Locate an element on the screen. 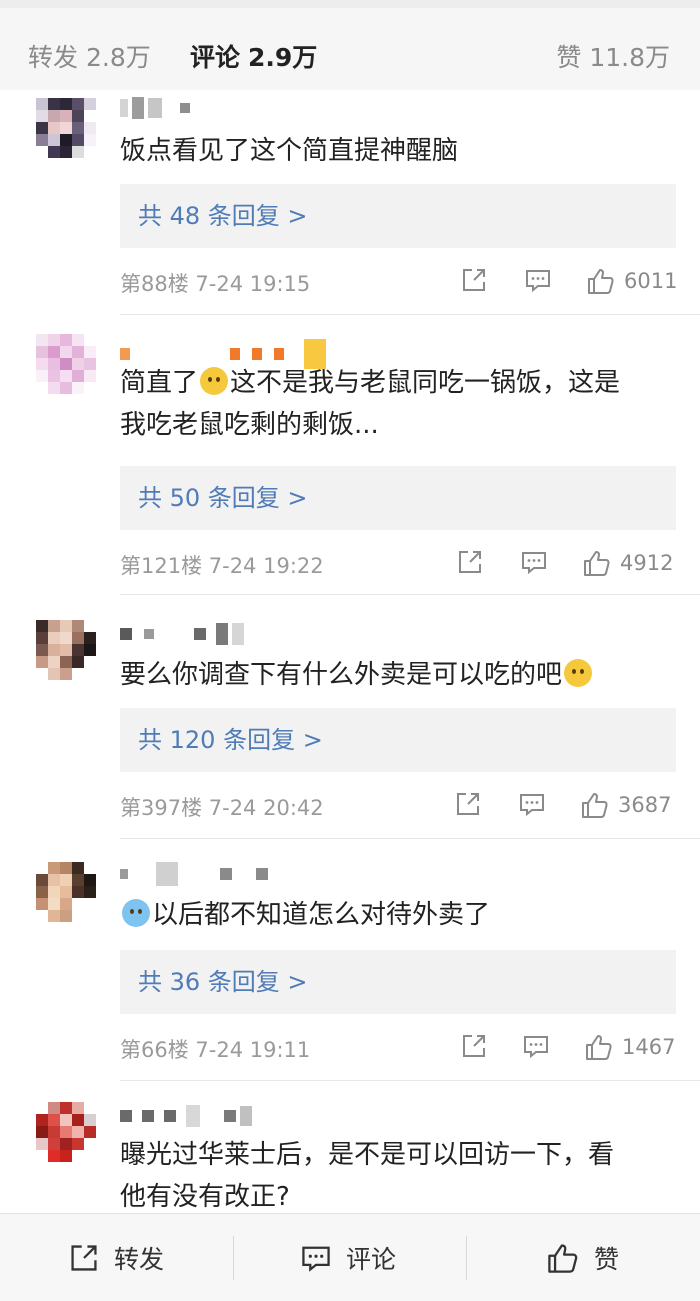 The image size is (700, 1301). comment-text: 要么你调查下有什么外卖是可以吃的吧 is located at coordinates (400, 675).